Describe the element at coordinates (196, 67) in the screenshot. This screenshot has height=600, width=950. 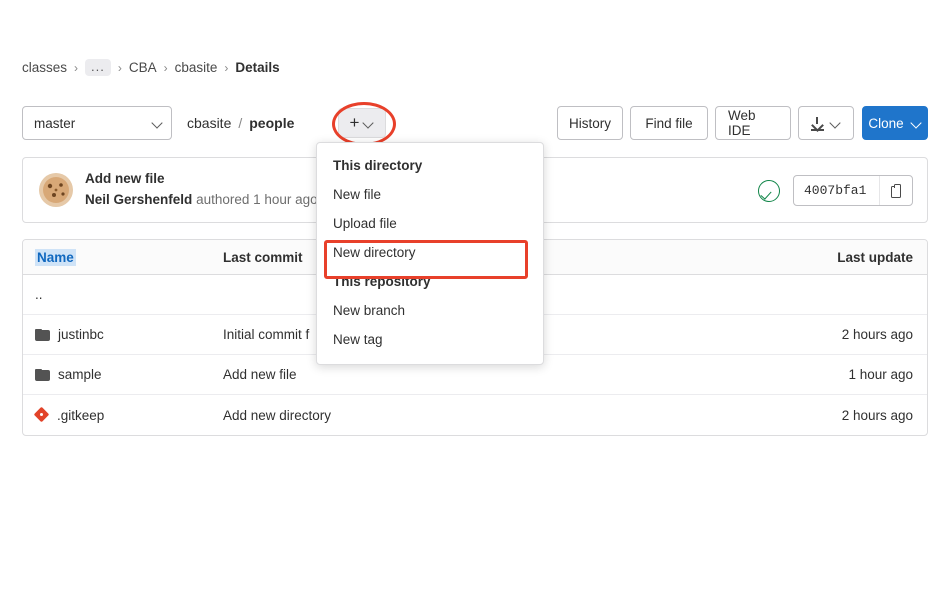
I see `breadcrumb-item-cbasite: cbasite` at that location.